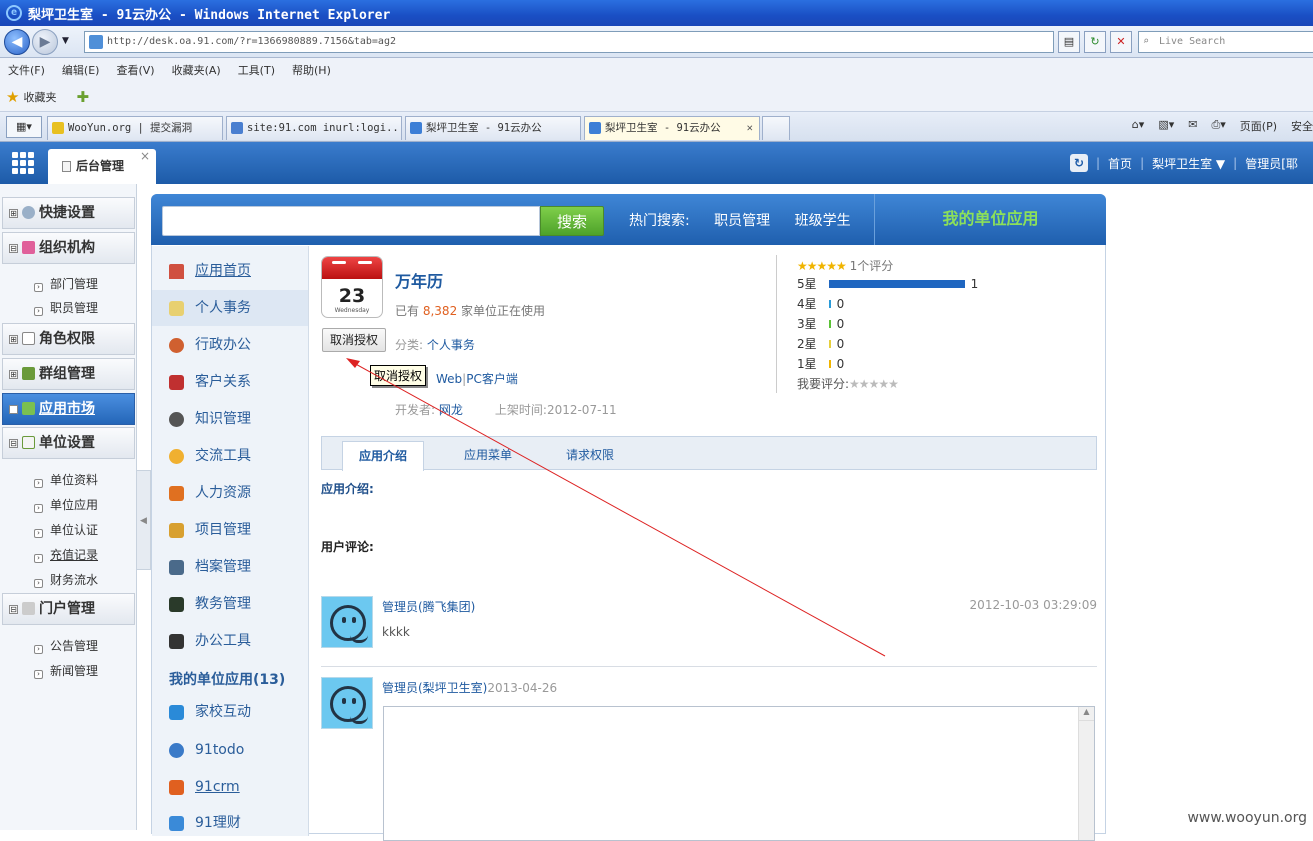 The width and height of the screenshot is (1313, 841). What do you see at coordinates (1247, 818) in the screenshot?
I see `watermark: www.wooyun.org` at bounding box center [1247, 818].